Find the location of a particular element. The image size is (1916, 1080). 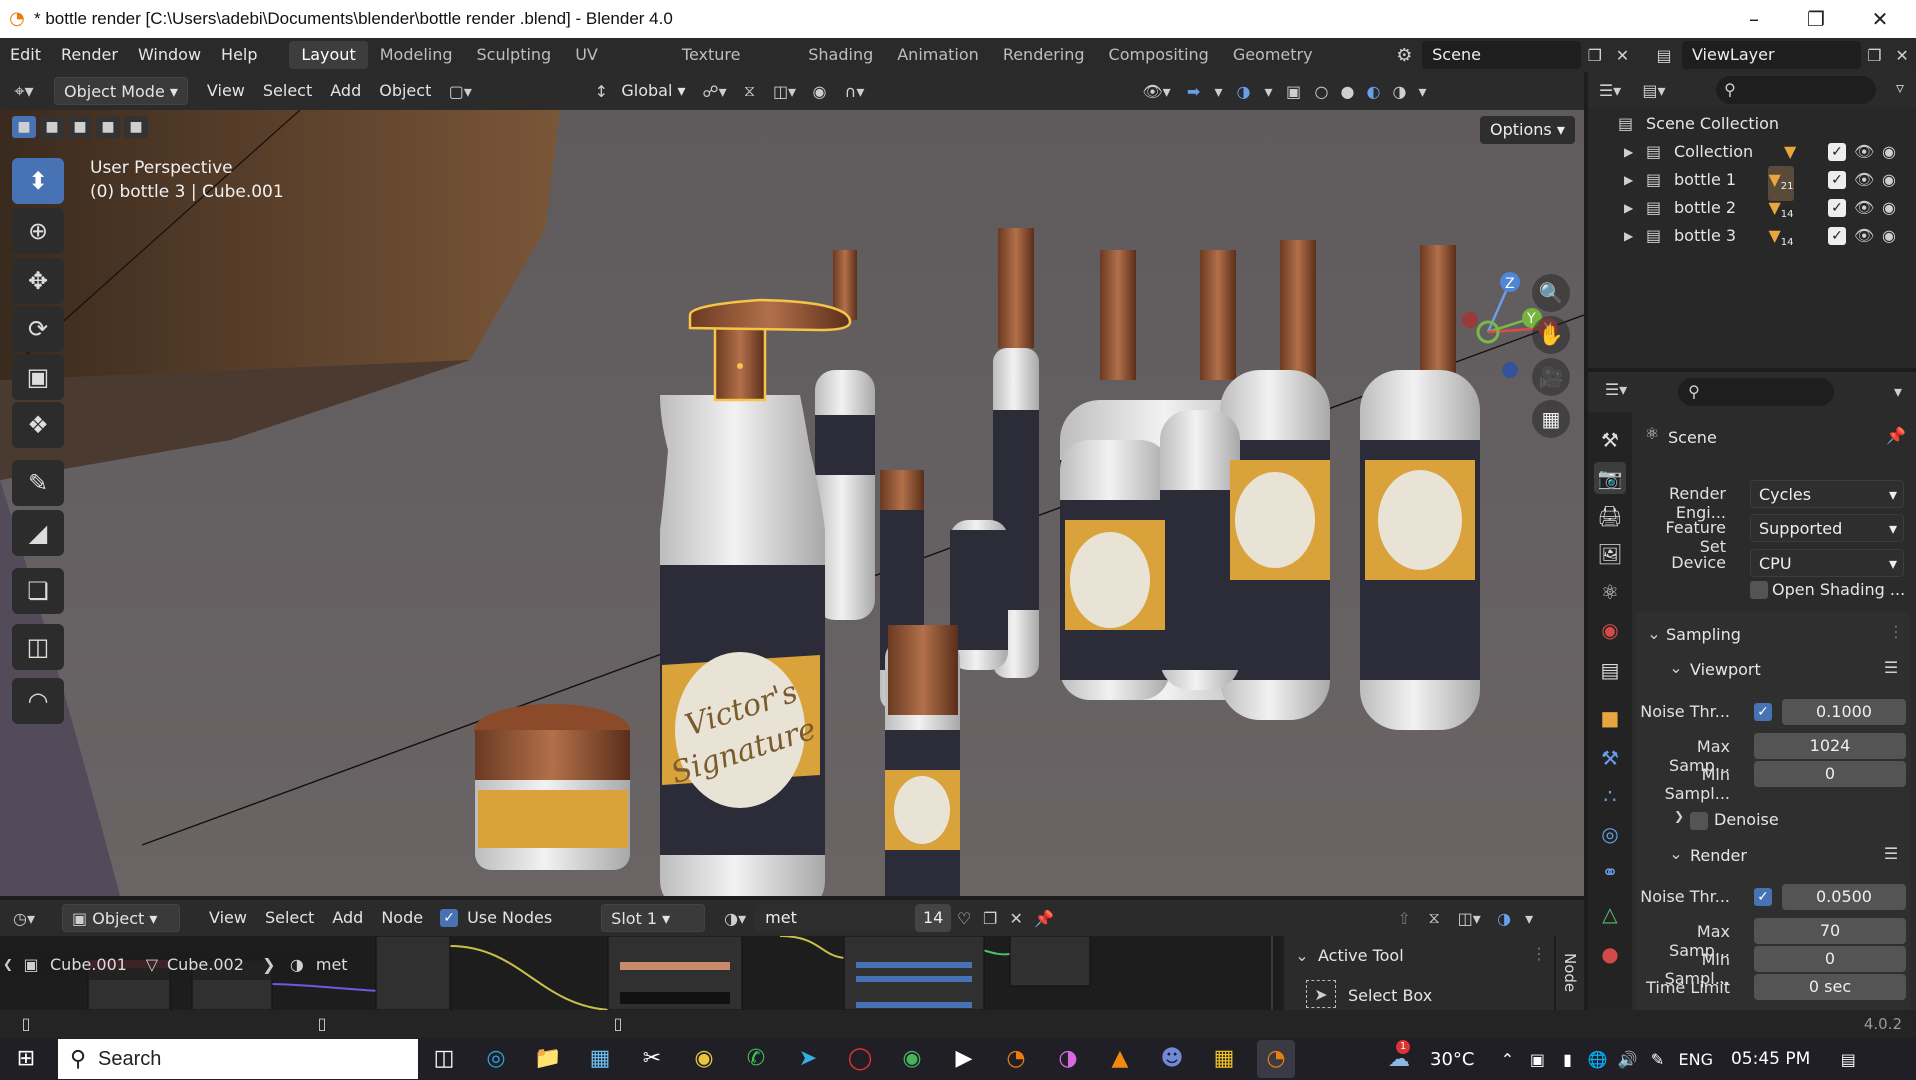

new-viewlayer-icon: ❐ is located at coordinates (1875, 55).